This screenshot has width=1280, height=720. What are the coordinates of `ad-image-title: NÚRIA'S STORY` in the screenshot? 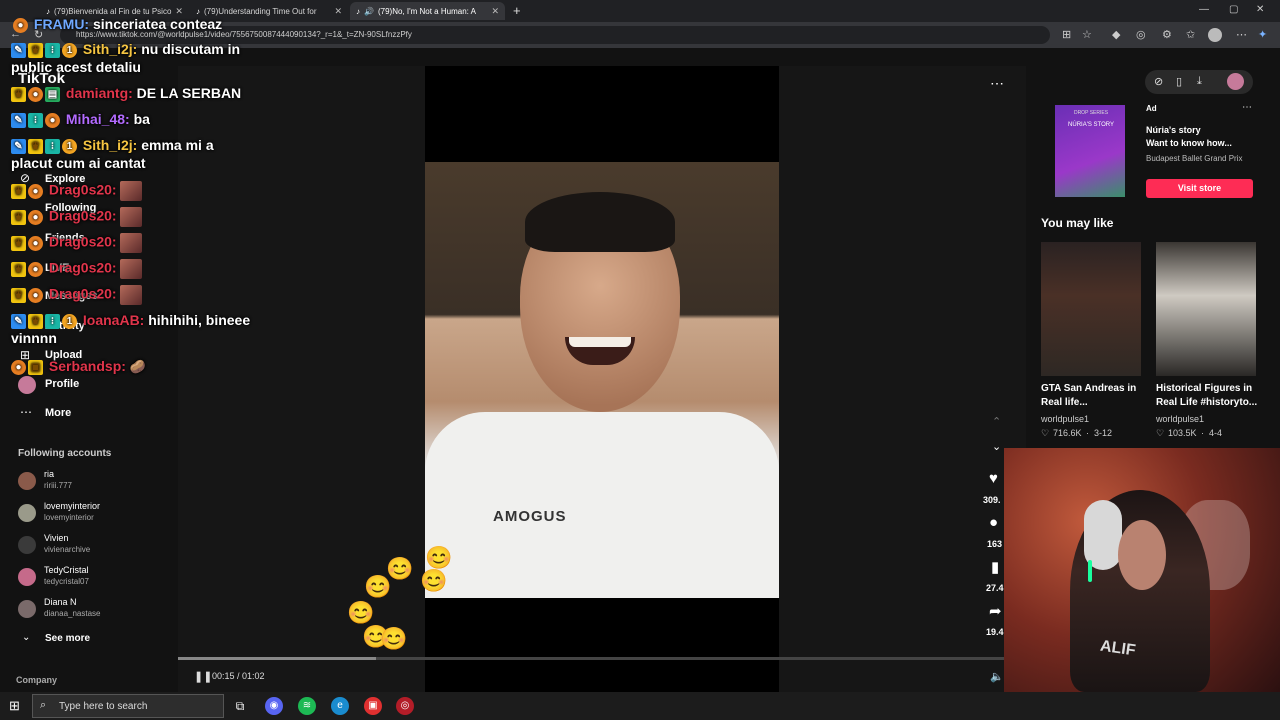 It's located at (1091, 125).